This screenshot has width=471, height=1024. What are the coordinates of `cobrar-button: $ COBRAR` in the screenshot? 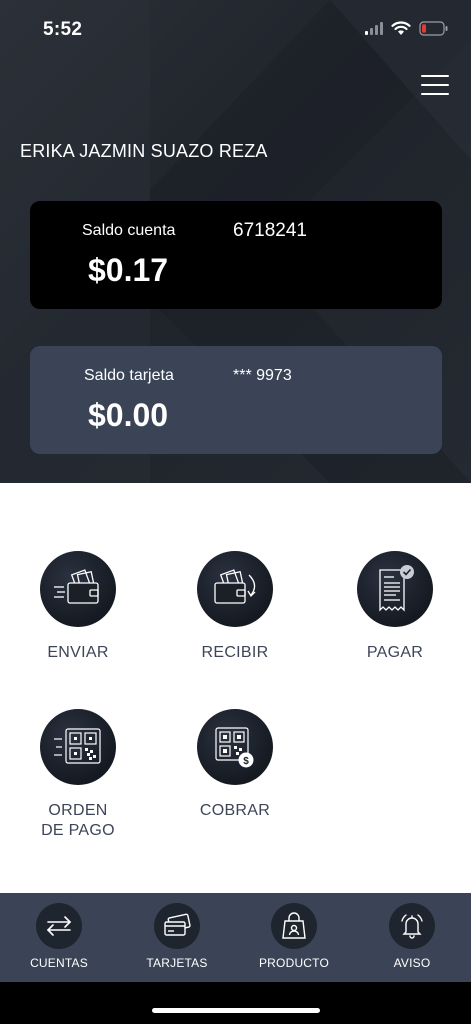 It's located at (235, 765).